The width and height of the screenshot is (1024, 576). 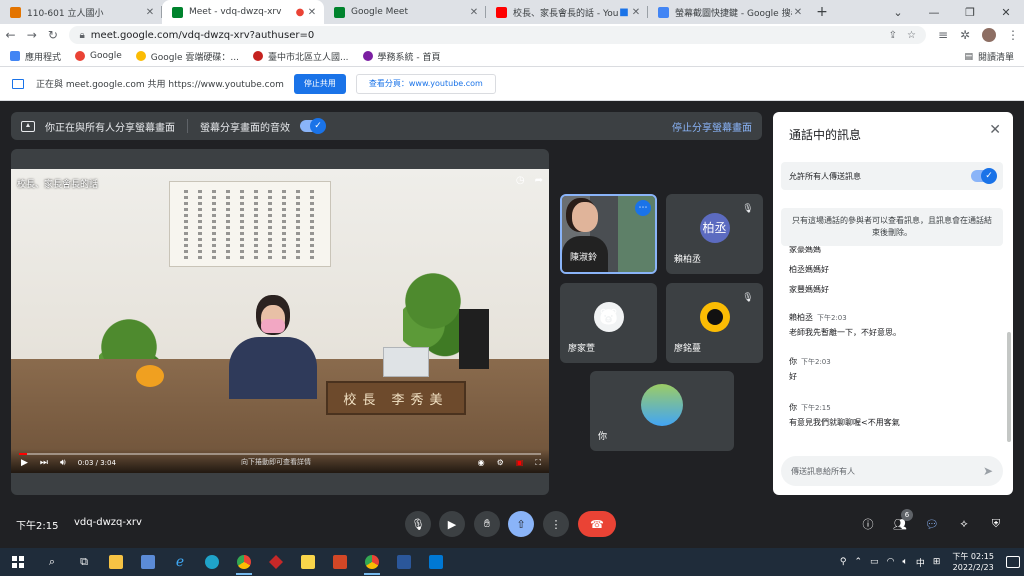 What do you see at coordinates (874, 562) in the screenshot?
I see `network-icon: ▭` at bounding box center [874, 562].